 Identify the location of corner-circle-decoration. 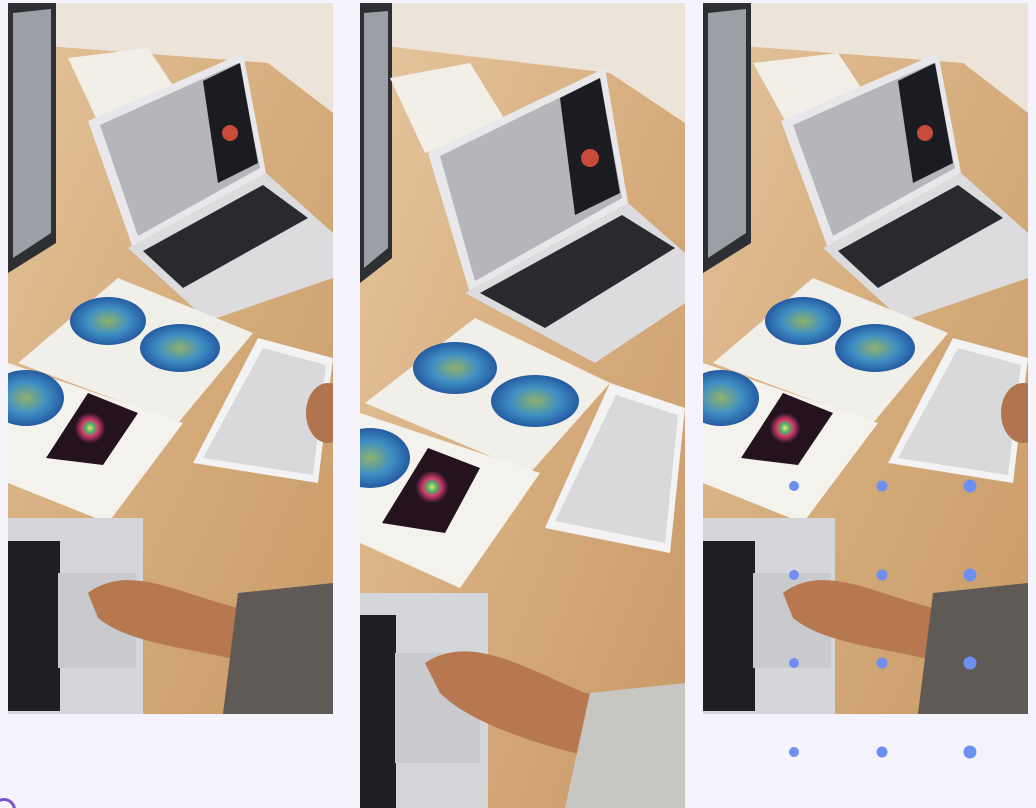
(8, 803).